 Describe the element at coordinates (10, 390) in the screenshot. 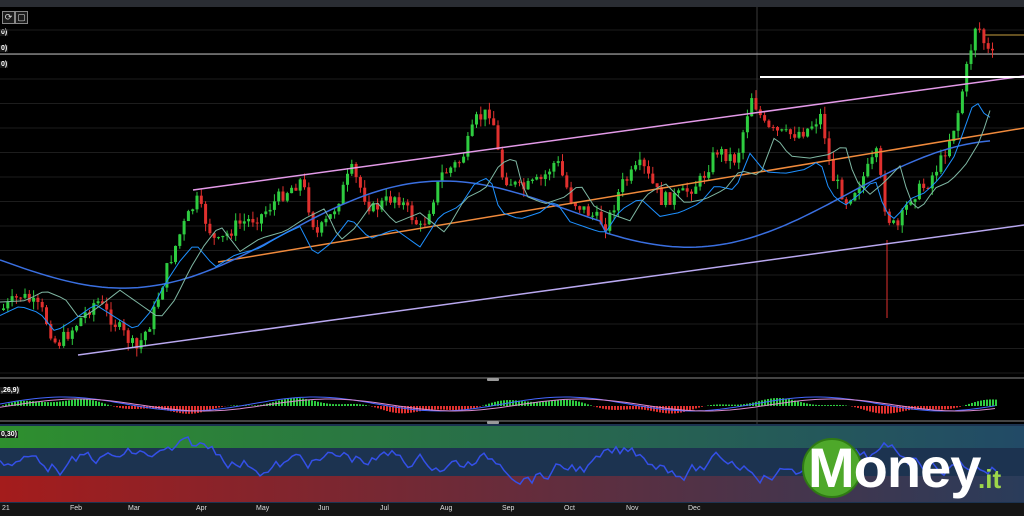

I see `macd-label: ,26,9)` at that location.